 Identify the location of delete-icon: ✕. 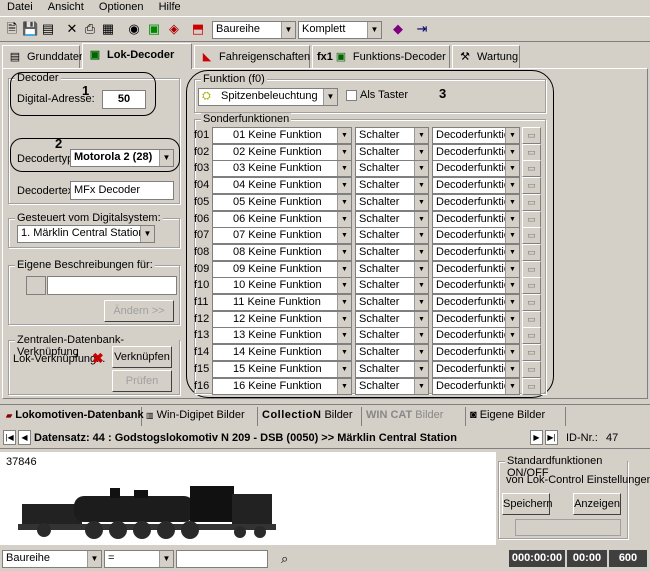
(72, 29).